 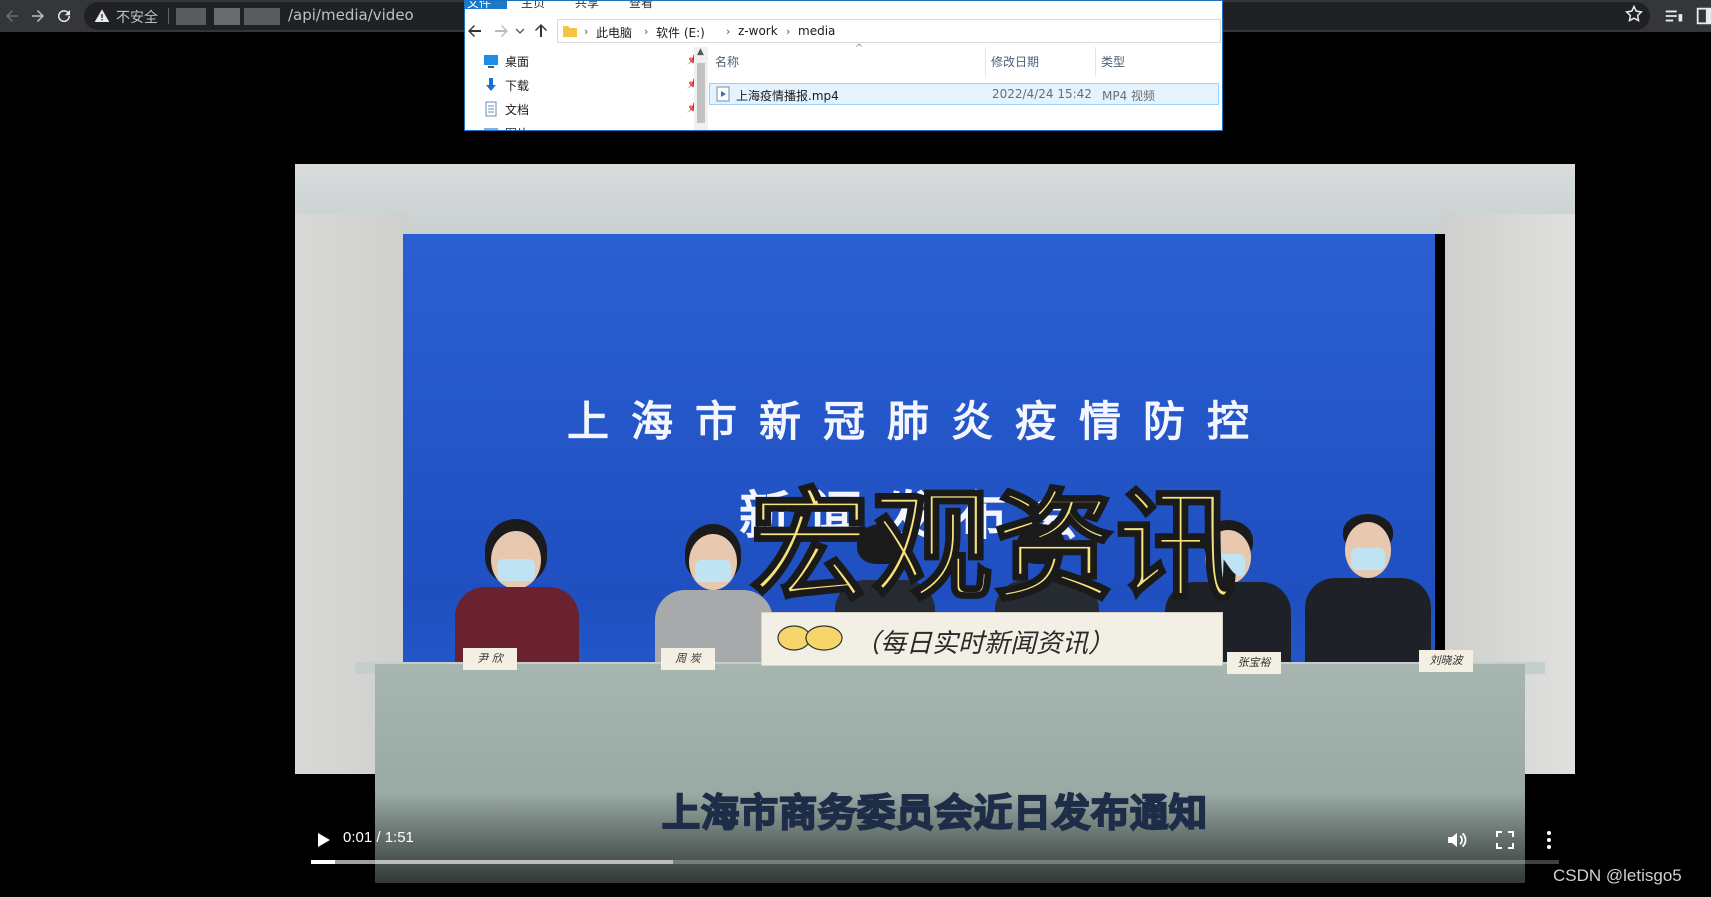 What do you see at coordinates (168, 16) in the screenshot?
I see `divider` at bounding box center [168, 16].